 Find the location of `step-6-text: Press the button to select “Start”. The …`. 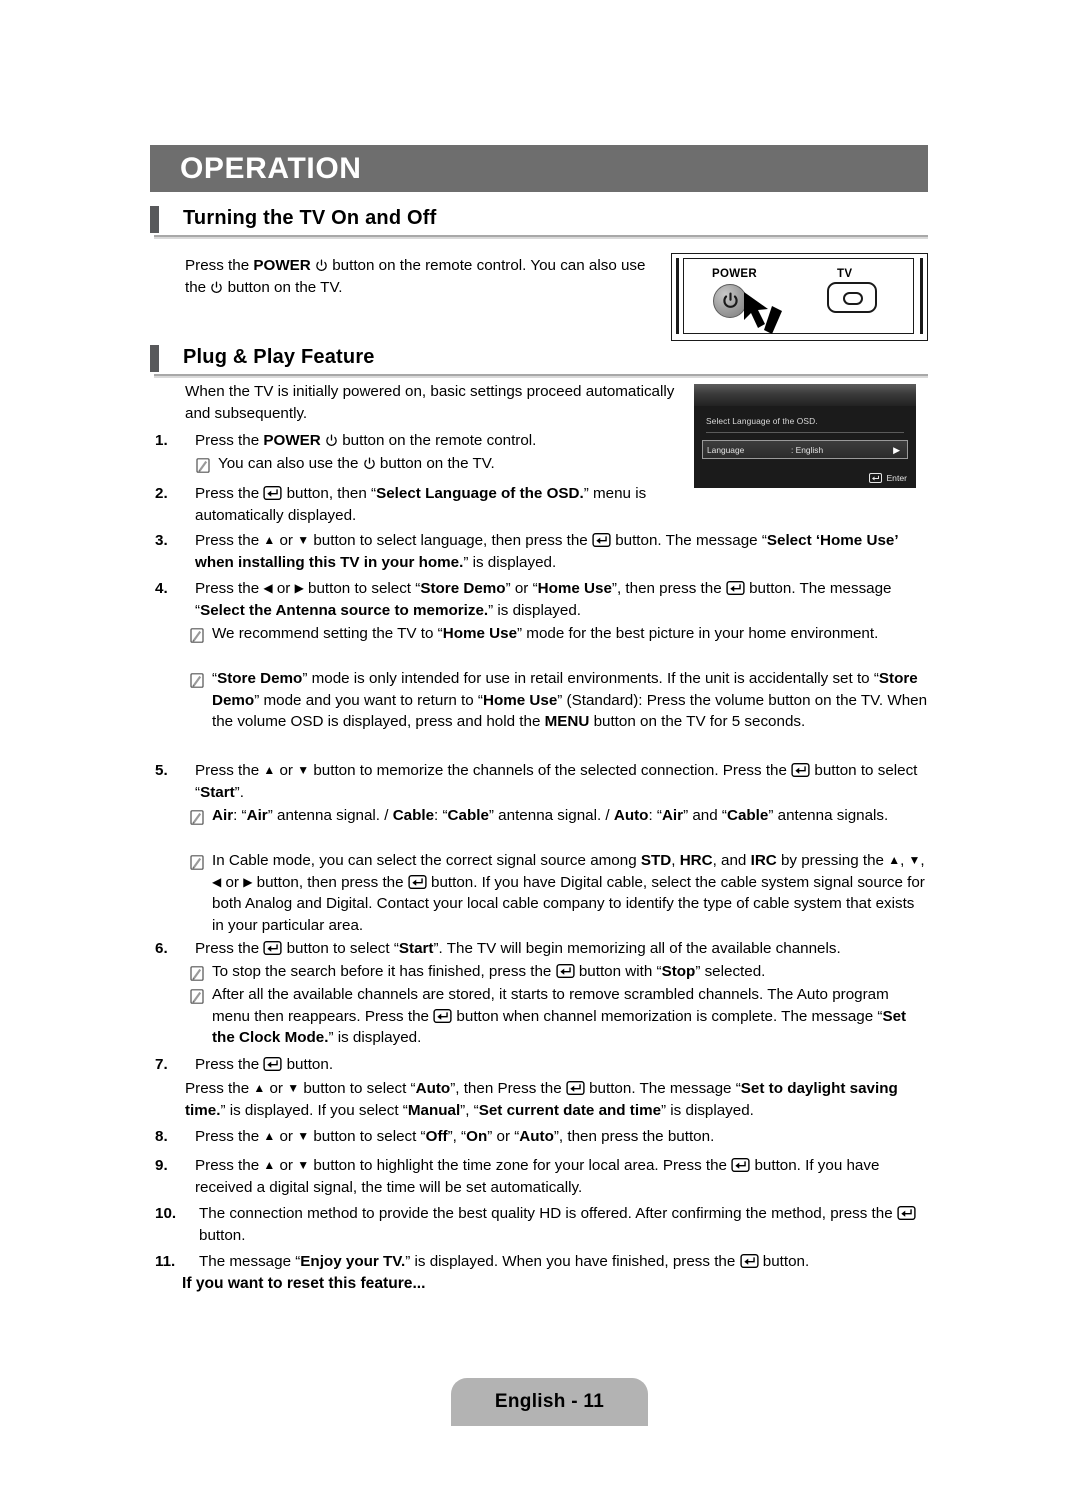

step-6-text: Press the button to select “Start”. The … is located at coordinates (518, 948).